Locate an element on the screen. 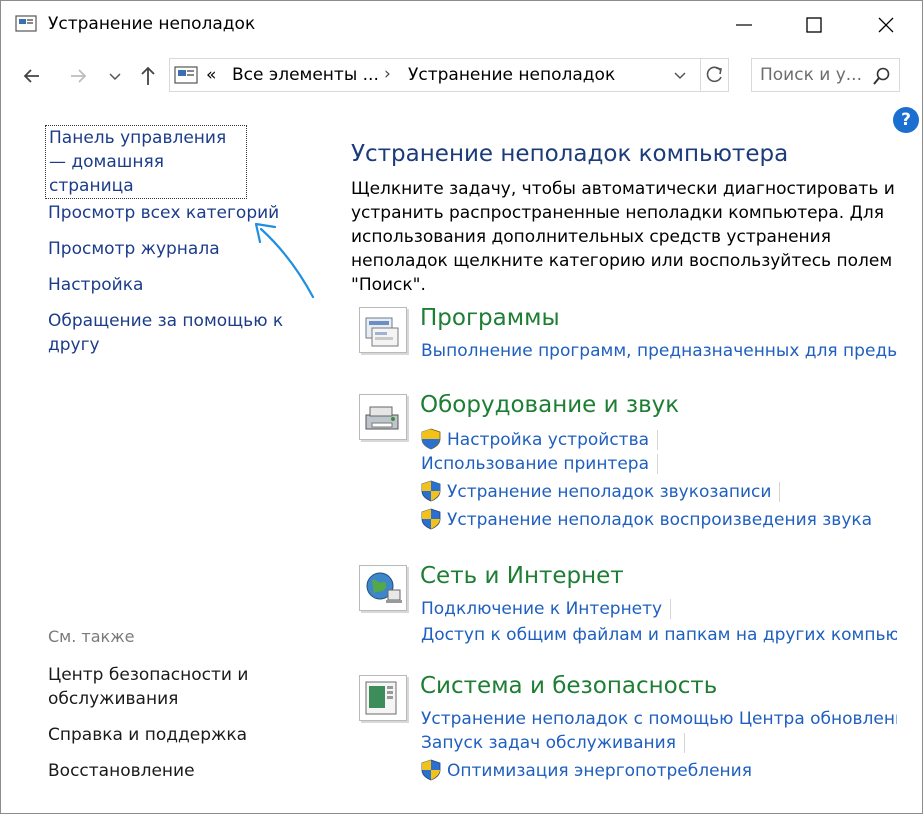  breadcrumb-overflow: « is located at coordinates (211, 75).